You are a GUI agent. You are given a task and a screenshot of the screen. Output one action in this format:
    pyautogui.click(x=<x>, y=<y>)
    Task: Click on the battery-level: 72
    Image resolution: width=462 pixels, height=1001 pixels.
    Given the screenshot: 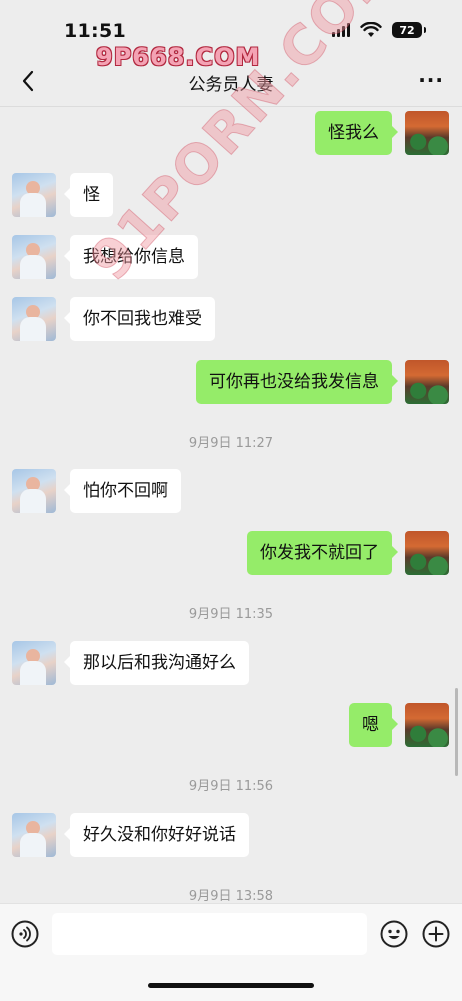 What is the action you would take?
    pyautogui.click(x=407, y=30)
    